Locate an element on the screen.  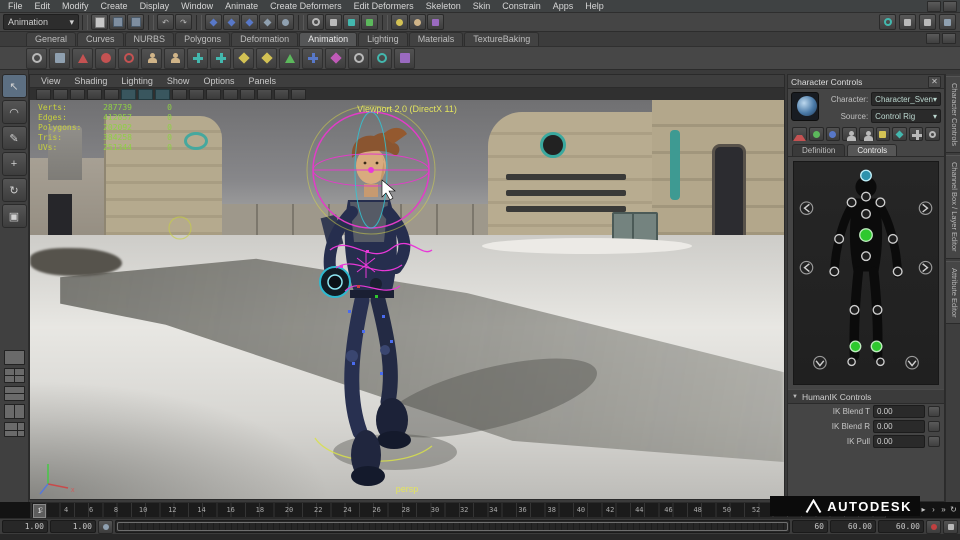
shelf-icon-expression is located at coordinates (335, 58).